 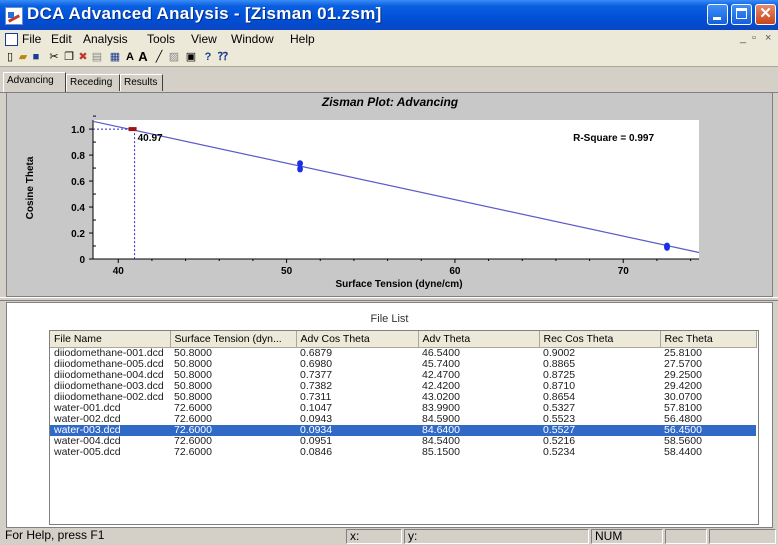 What do you see at coordinates (87, 441) in the screenshot?
I see `file-cell: water-004.dcd` at bounding box center [87, 441].